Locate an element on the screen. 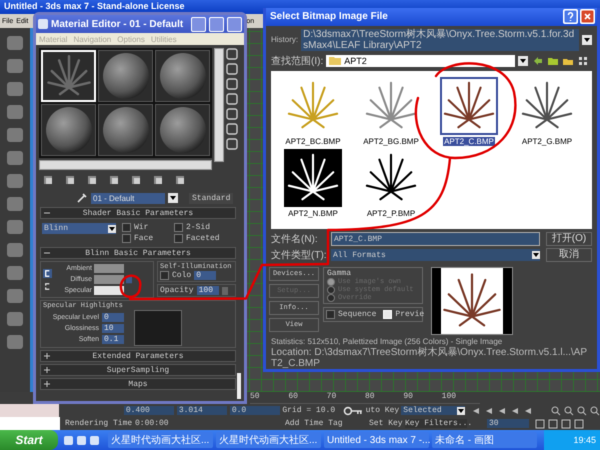 This screenshot has width=600, height=450. frame-number: 60 is located at coordinates (293, 397).